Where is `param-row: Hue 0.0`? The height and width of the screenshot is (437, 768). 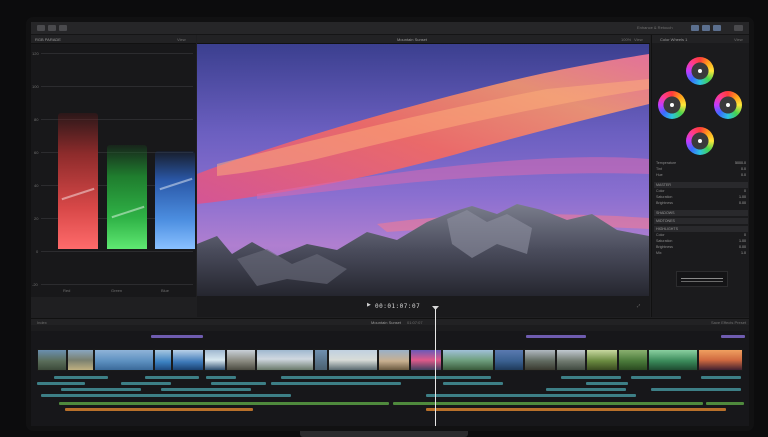 param-row: Hue 0.0 is located at coordinates (701, 176).